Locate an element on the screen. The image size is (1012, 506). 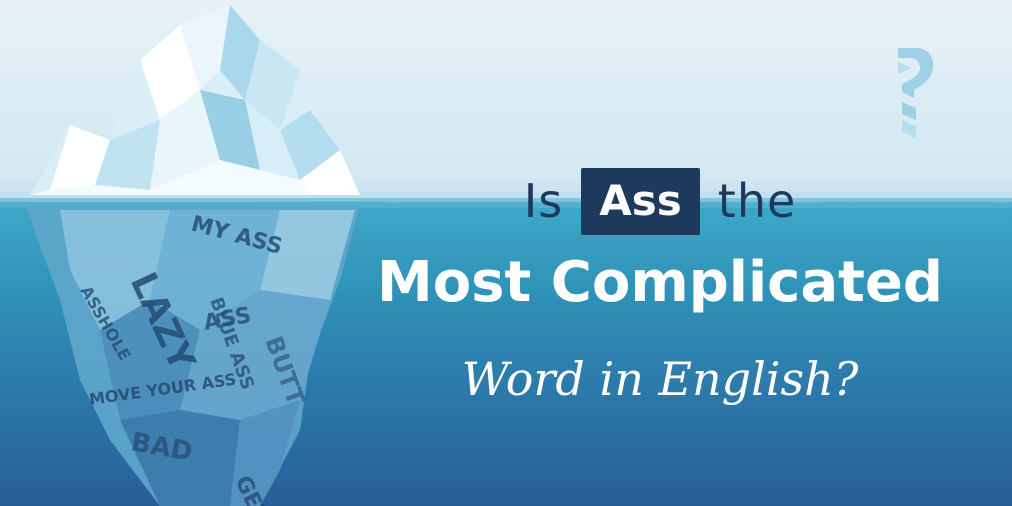
iceberg-tip is located at coordinates (195, 100).